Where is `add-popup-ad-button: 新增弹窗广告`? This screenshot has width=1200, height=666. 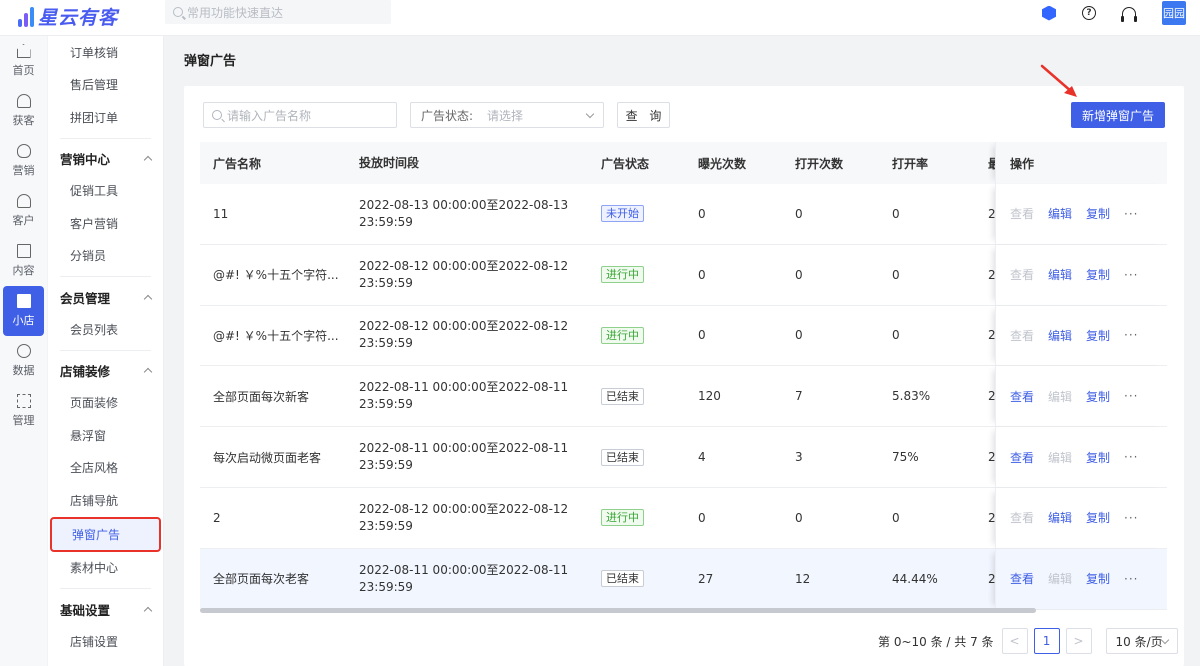
add-popup-ad-button: 新增弹窗广告 is located at coordinates (1118, 115).